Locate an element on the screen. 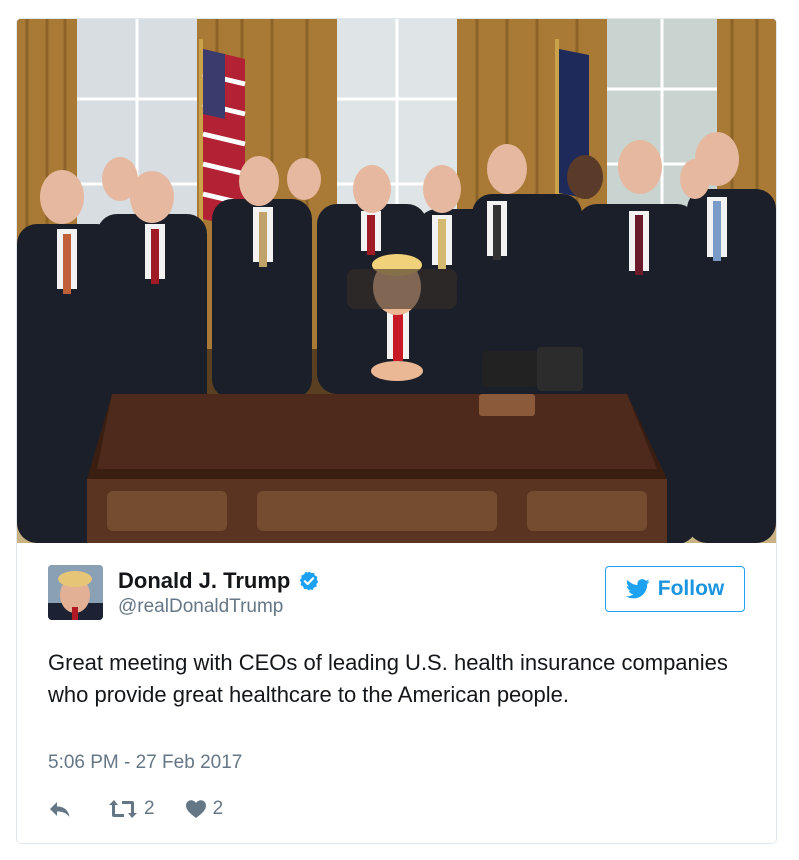  follow-label: Follow is located at coordinates (691, 588).